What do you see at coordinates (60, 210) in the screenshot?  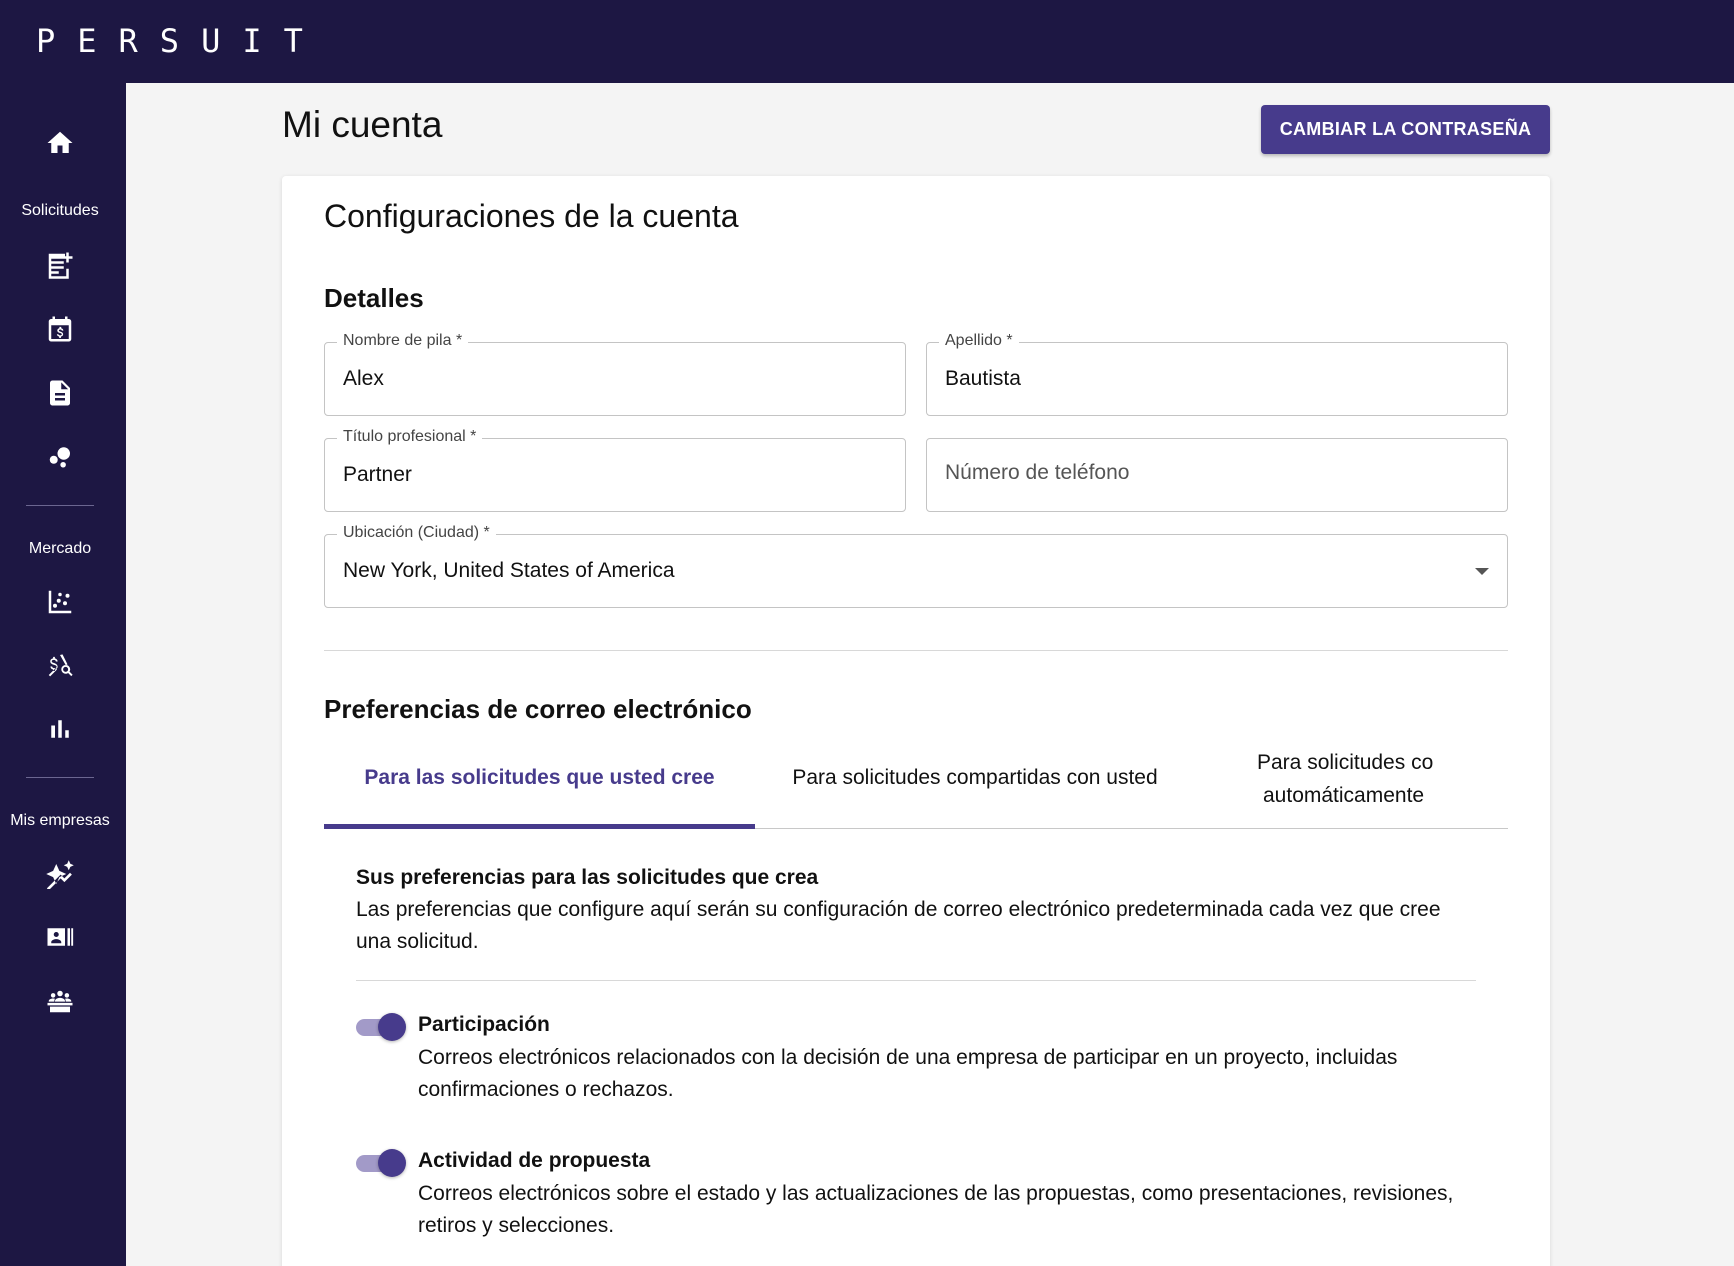 I see `nav-section-solicitudes: Solicitudes` at bounding box center [60, 210].